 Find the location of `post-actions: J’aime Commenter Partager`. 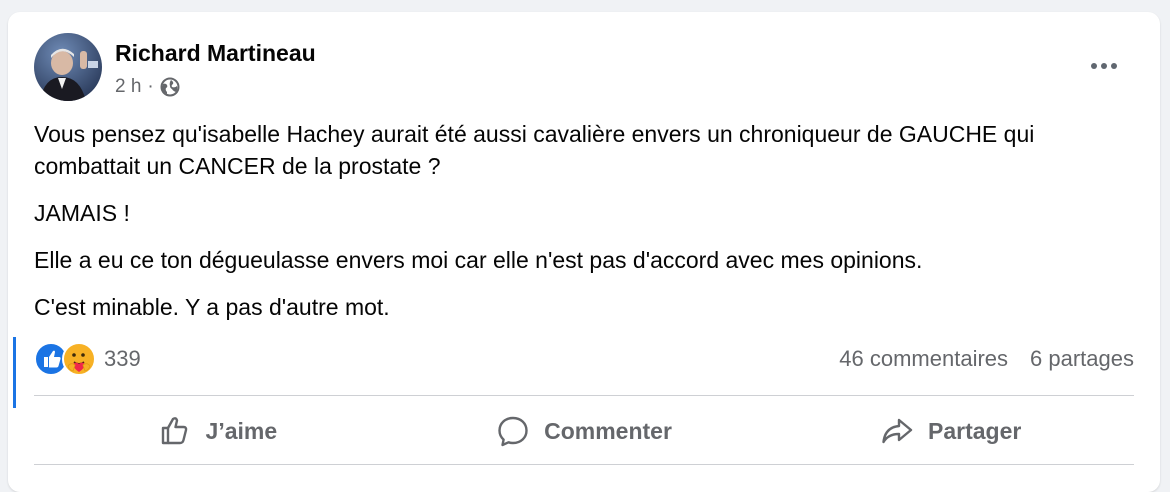

post-actions: J’aime Commenter Partager is located at coordinates (584, 431).